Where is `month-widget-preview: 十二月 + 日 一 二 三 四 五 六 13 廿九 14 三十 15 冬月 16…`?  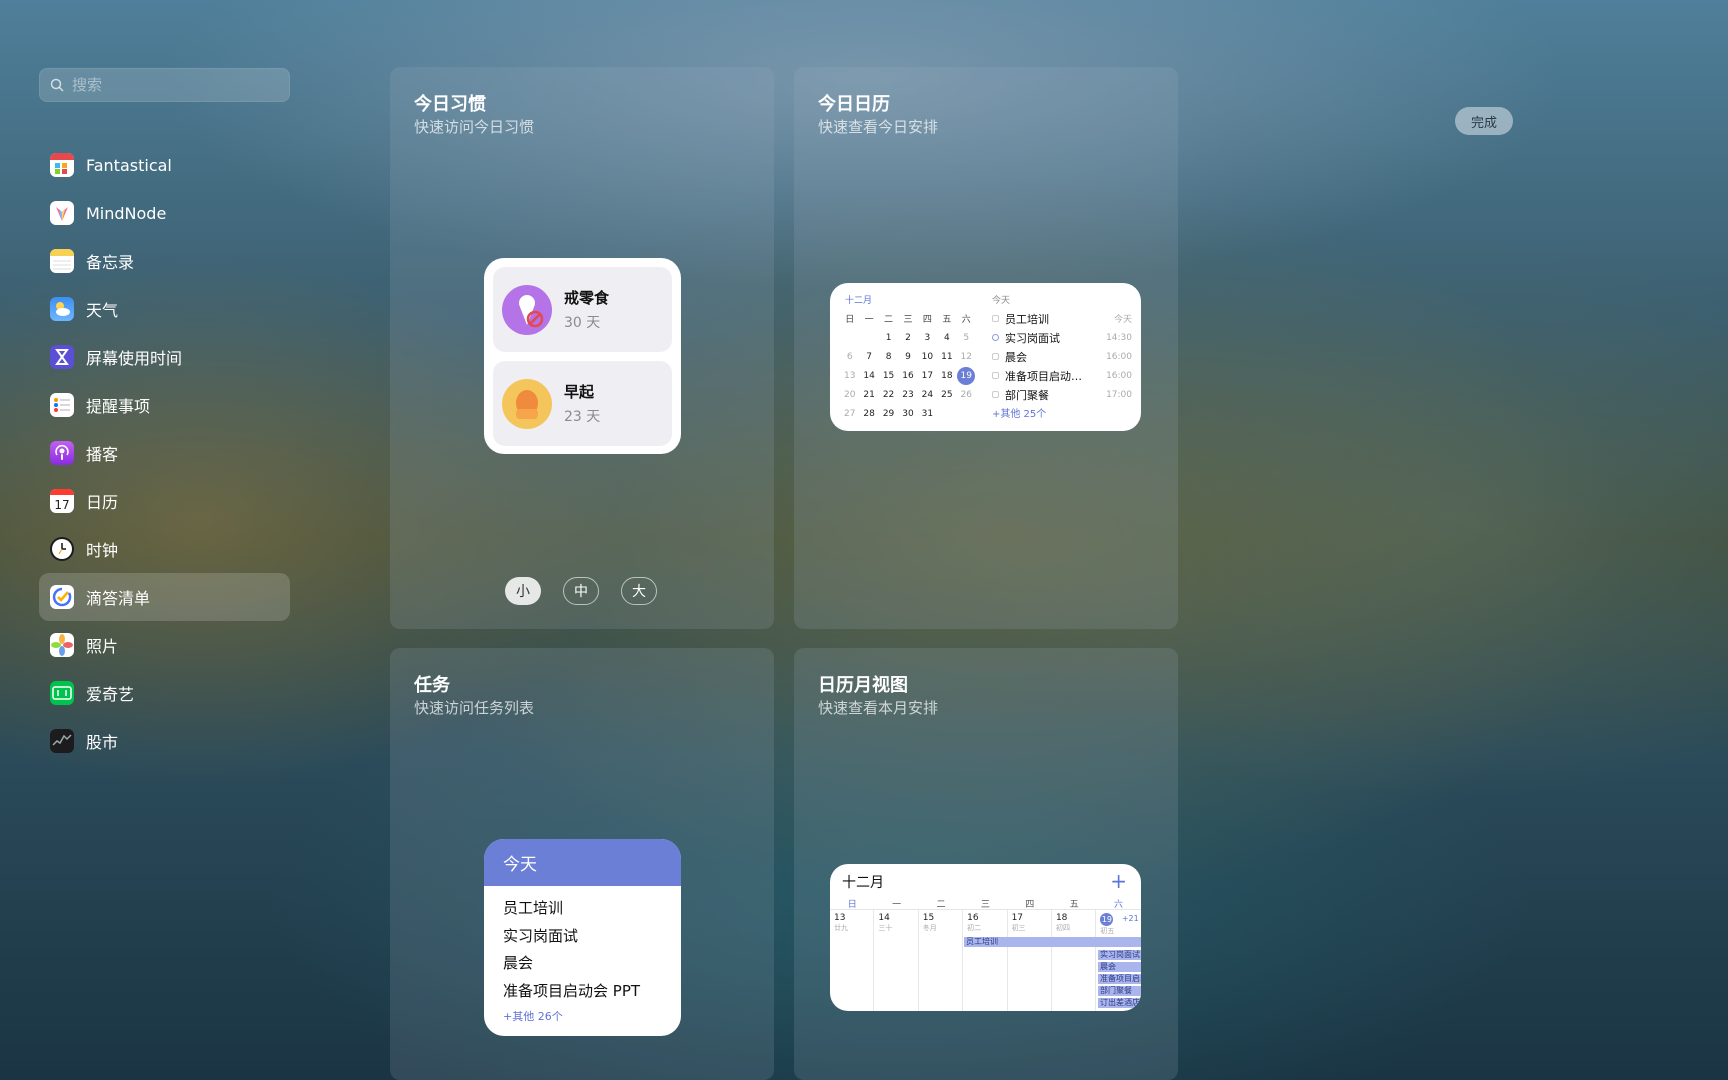 month-widget-preview: 十二月 + 日 一 二 三 四 五 六 13 廿九 14 三十 15 冬月 16… is located at coordinates (985, 937).